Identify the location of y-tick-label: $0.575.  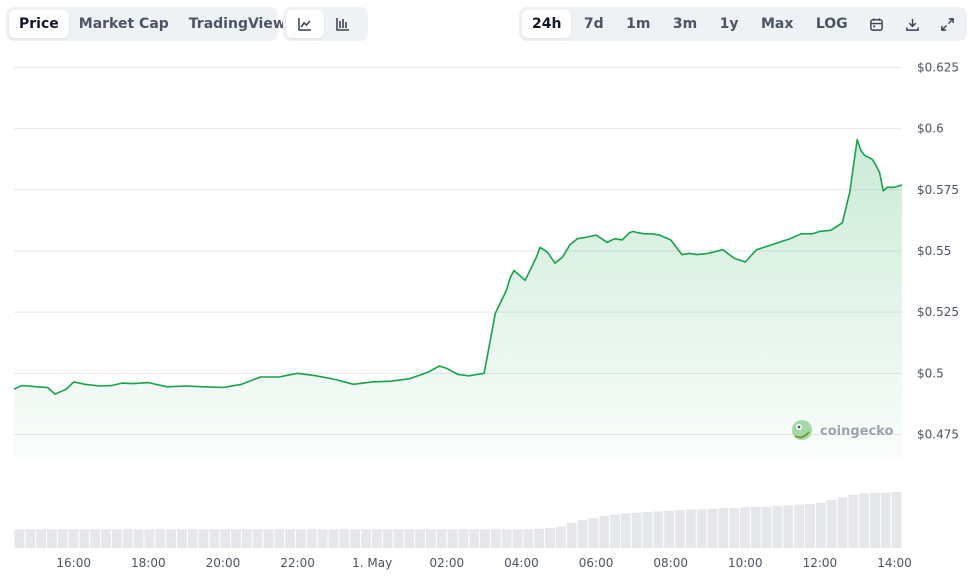
(938, 190).